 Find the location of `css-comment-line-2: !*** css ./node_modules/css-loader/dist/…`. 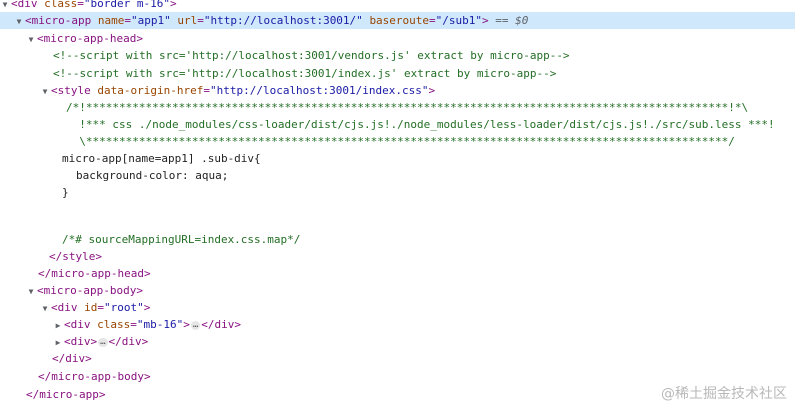

css-comment-line-2: !*** css ./node_modules/css-loader/dist/… is located at coordinates (420, 124).